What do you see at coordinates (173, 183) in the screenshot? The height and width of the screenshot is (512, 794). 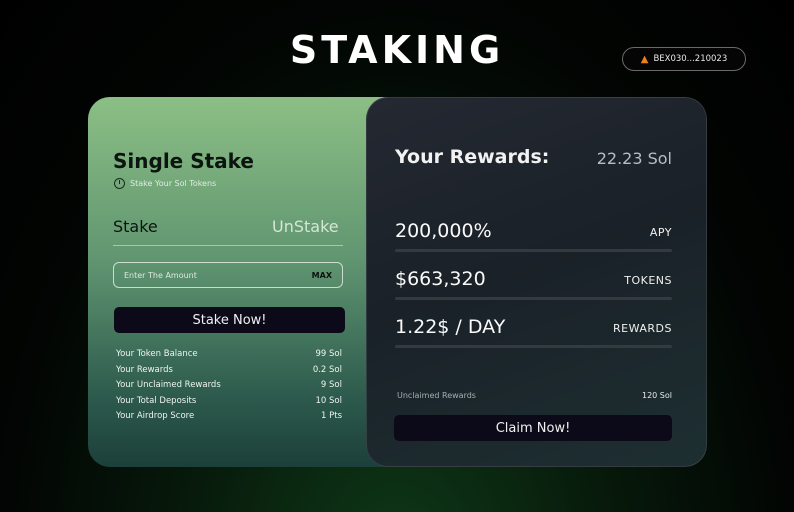 I see `subtitle-text: Stake Your Sol Tokens` at bounding box center [173, 183].